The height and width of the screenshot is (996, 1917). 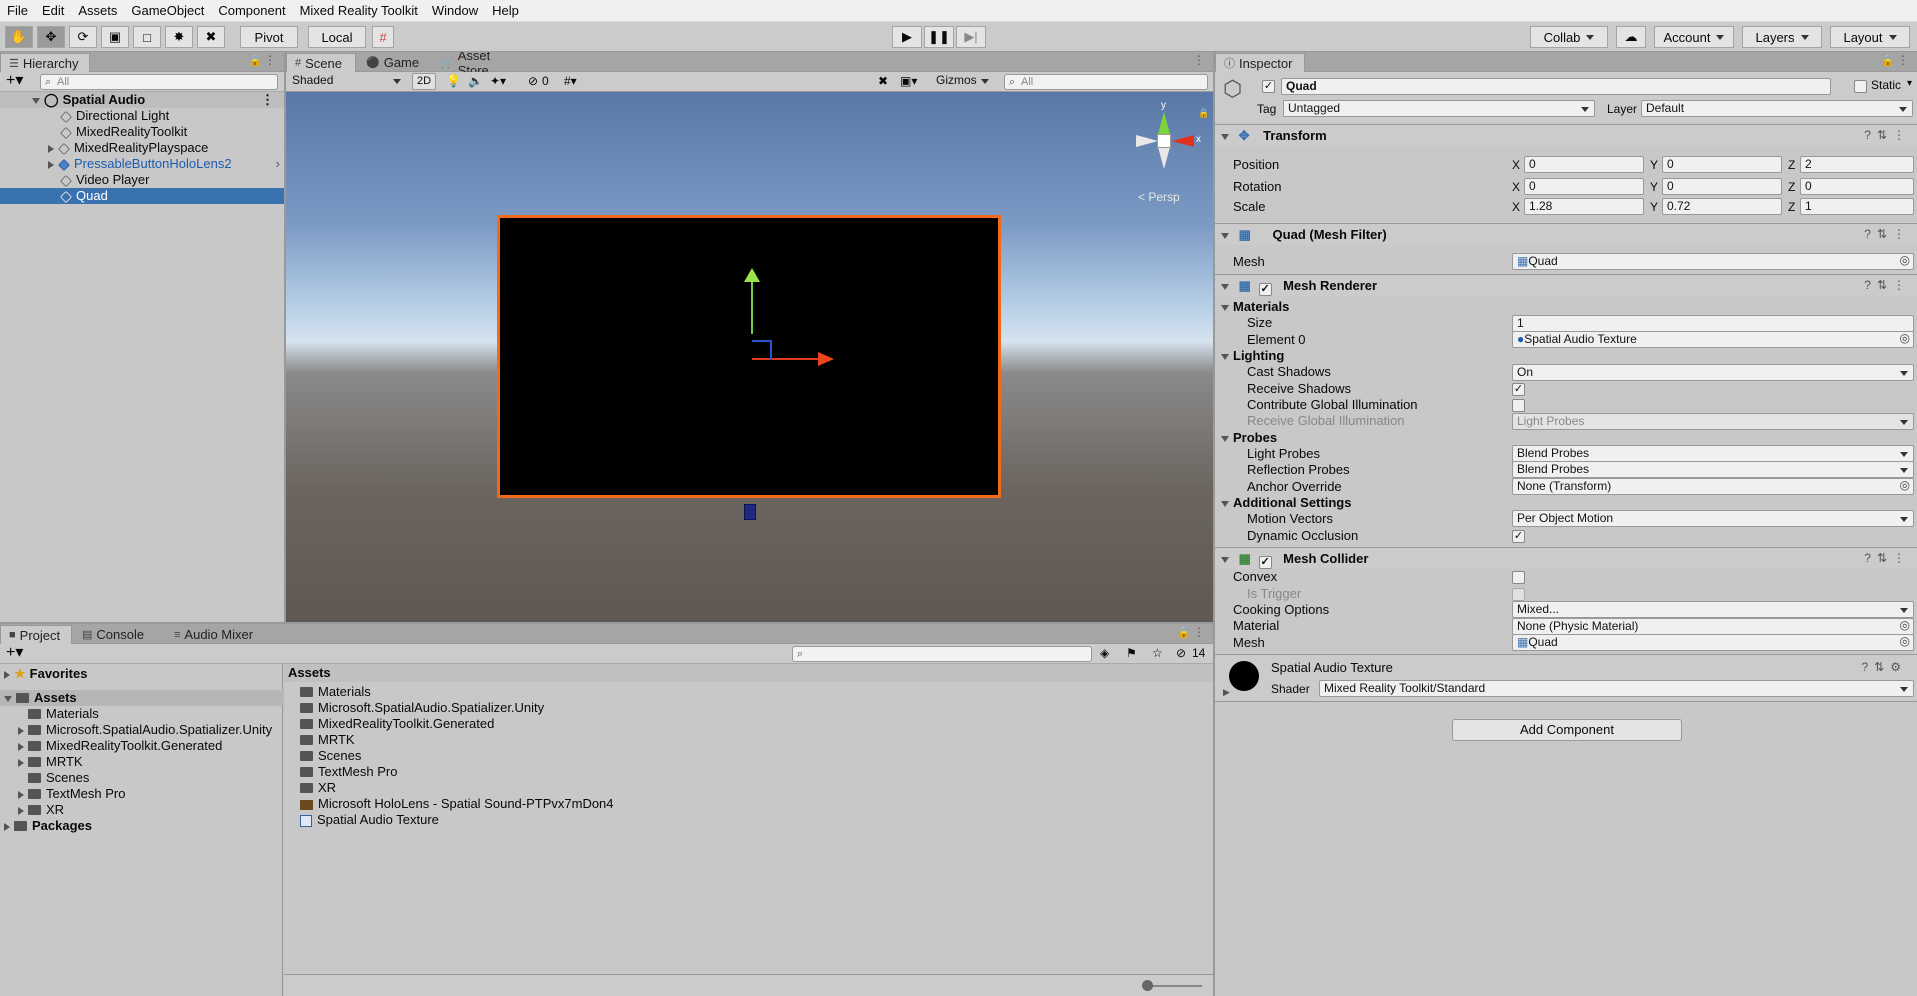 I want to click on layers-dropdown: Layers, so click(x=1782, y=37).